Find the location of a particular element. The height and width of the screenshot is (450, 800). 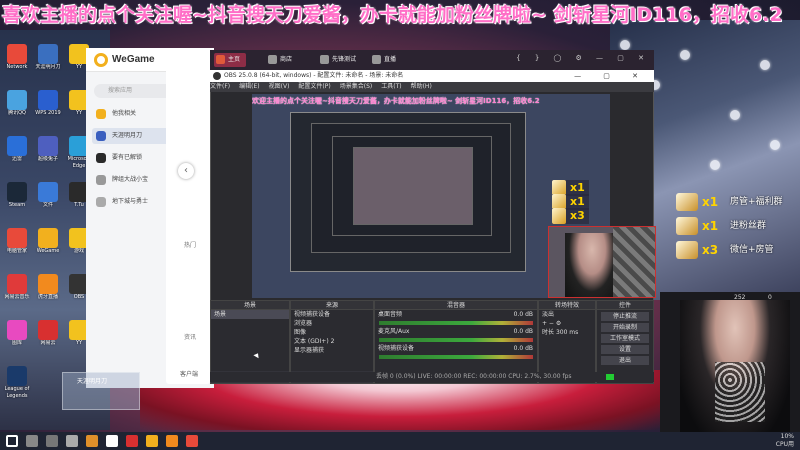

folder-icon is located at coordinates (92, 441).